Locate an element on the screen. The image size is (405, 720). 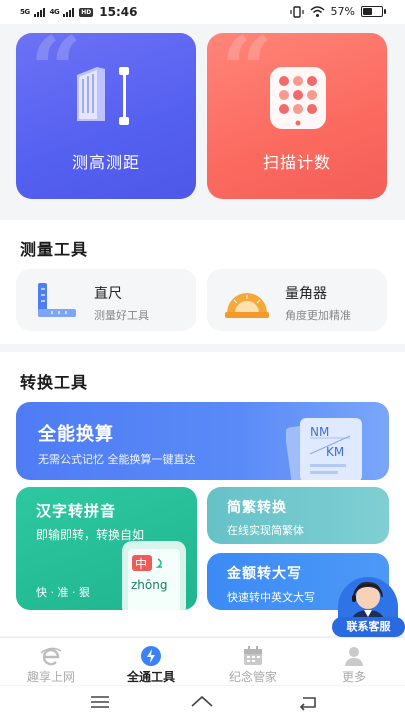
traditional-title: 简繁转换 is located at coordinates (257, 508).